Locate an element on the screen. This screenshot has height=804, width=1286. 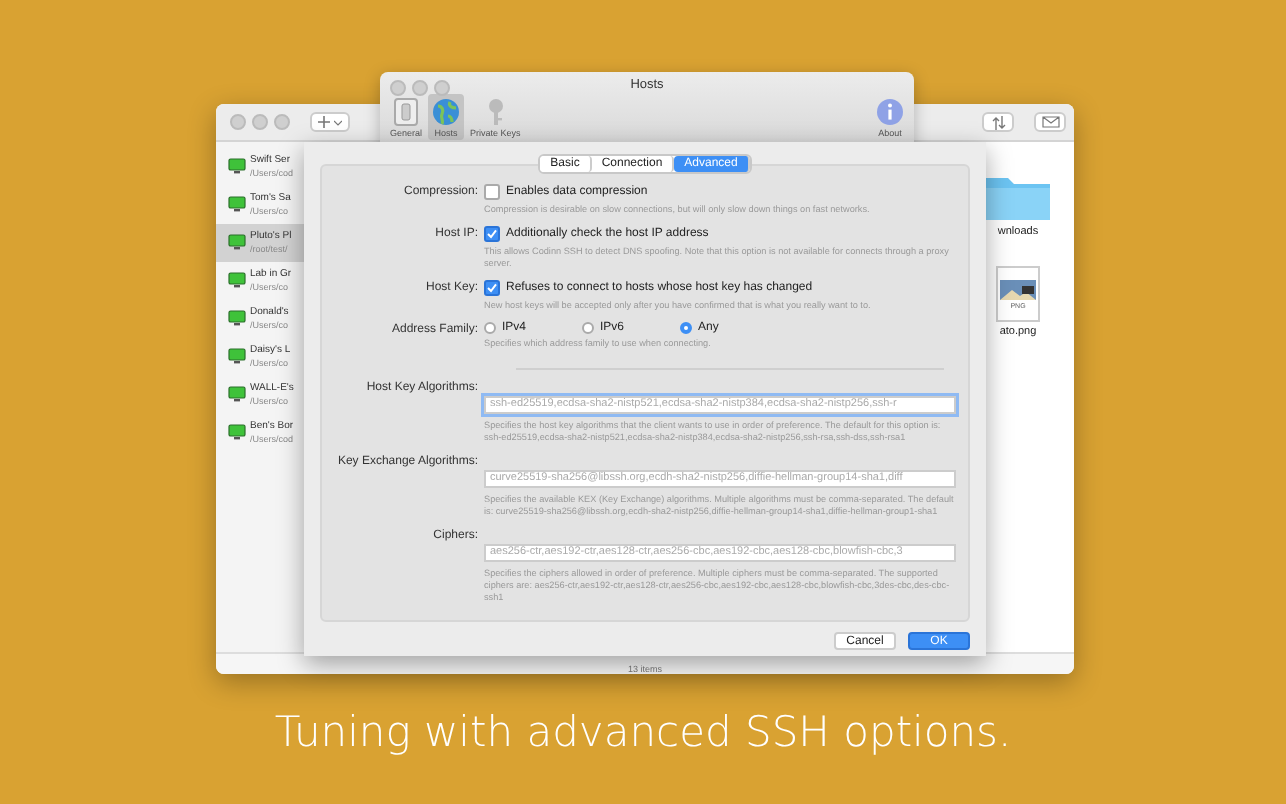
switch-icon is located at coordinates (406, 112).